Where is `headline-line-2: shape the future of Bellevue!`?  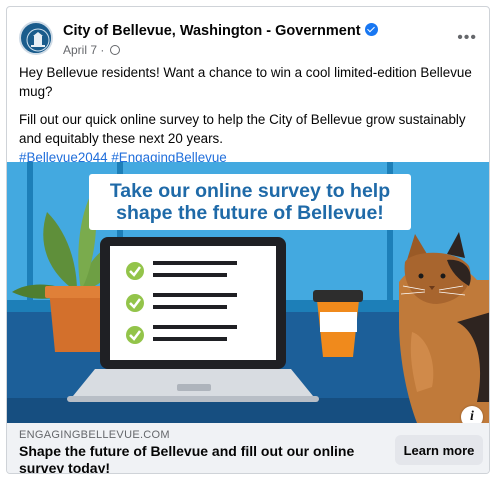
headline-line-2: shape the future of Bellevue! is located at coordinates (250, 213).